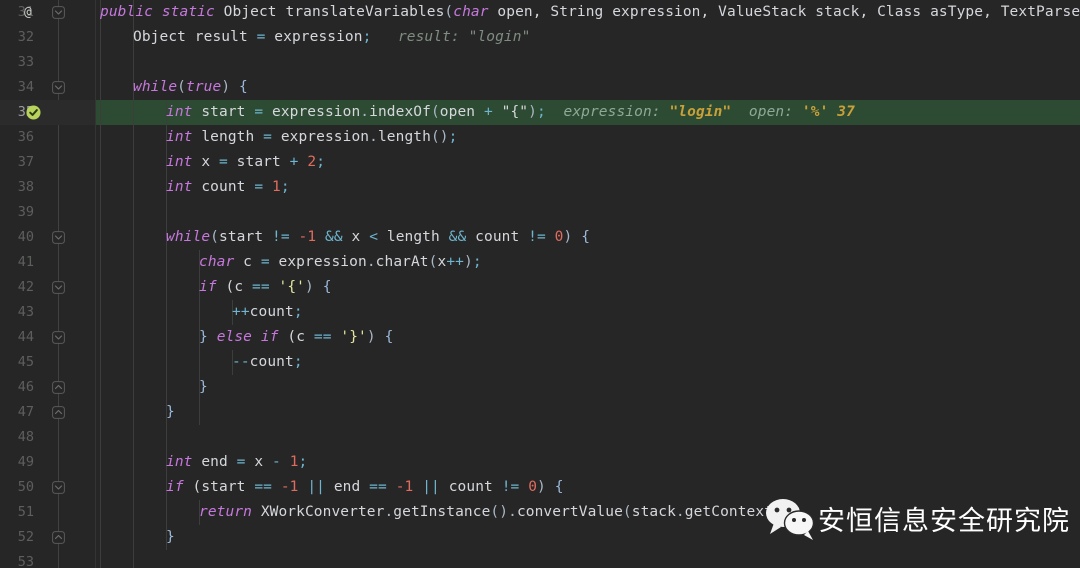 The height and width of the screenshot is (568, 1080). I want to click on gutter-row: 51, so click(48, 512).